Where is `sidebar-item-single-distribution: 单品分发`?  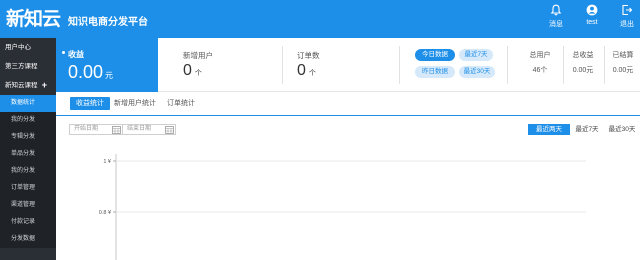
sidebar-item-single-distribution: 单品分发 is located at coordinates (28, 154).